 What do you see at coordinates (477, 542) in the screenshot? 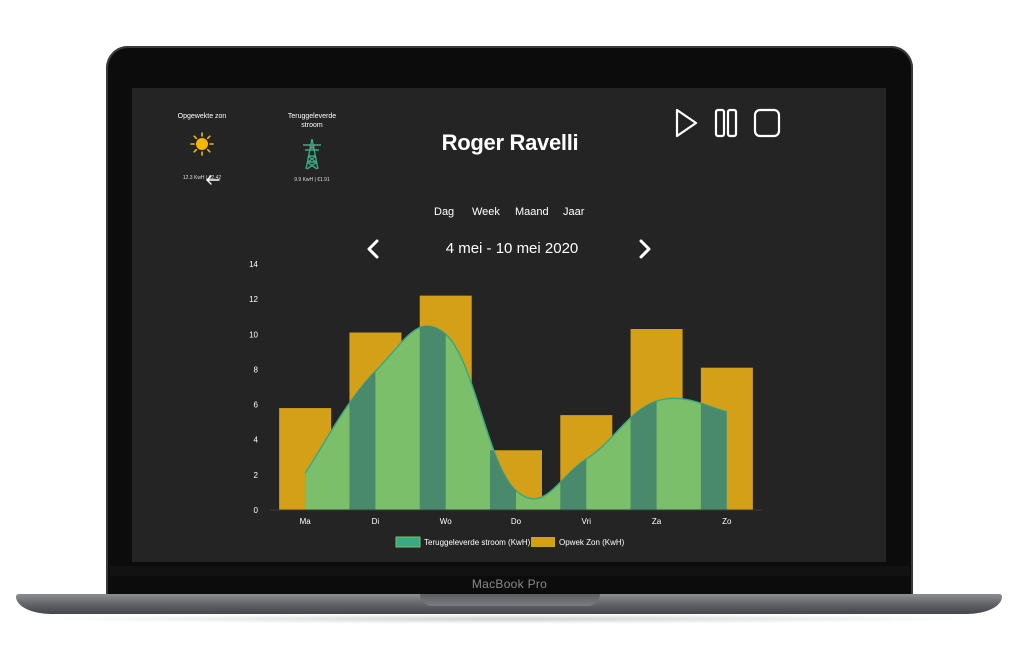
I see `legend-label-area: Teruggeleverde stroom (KwH)` at bounding box center [477, 542].